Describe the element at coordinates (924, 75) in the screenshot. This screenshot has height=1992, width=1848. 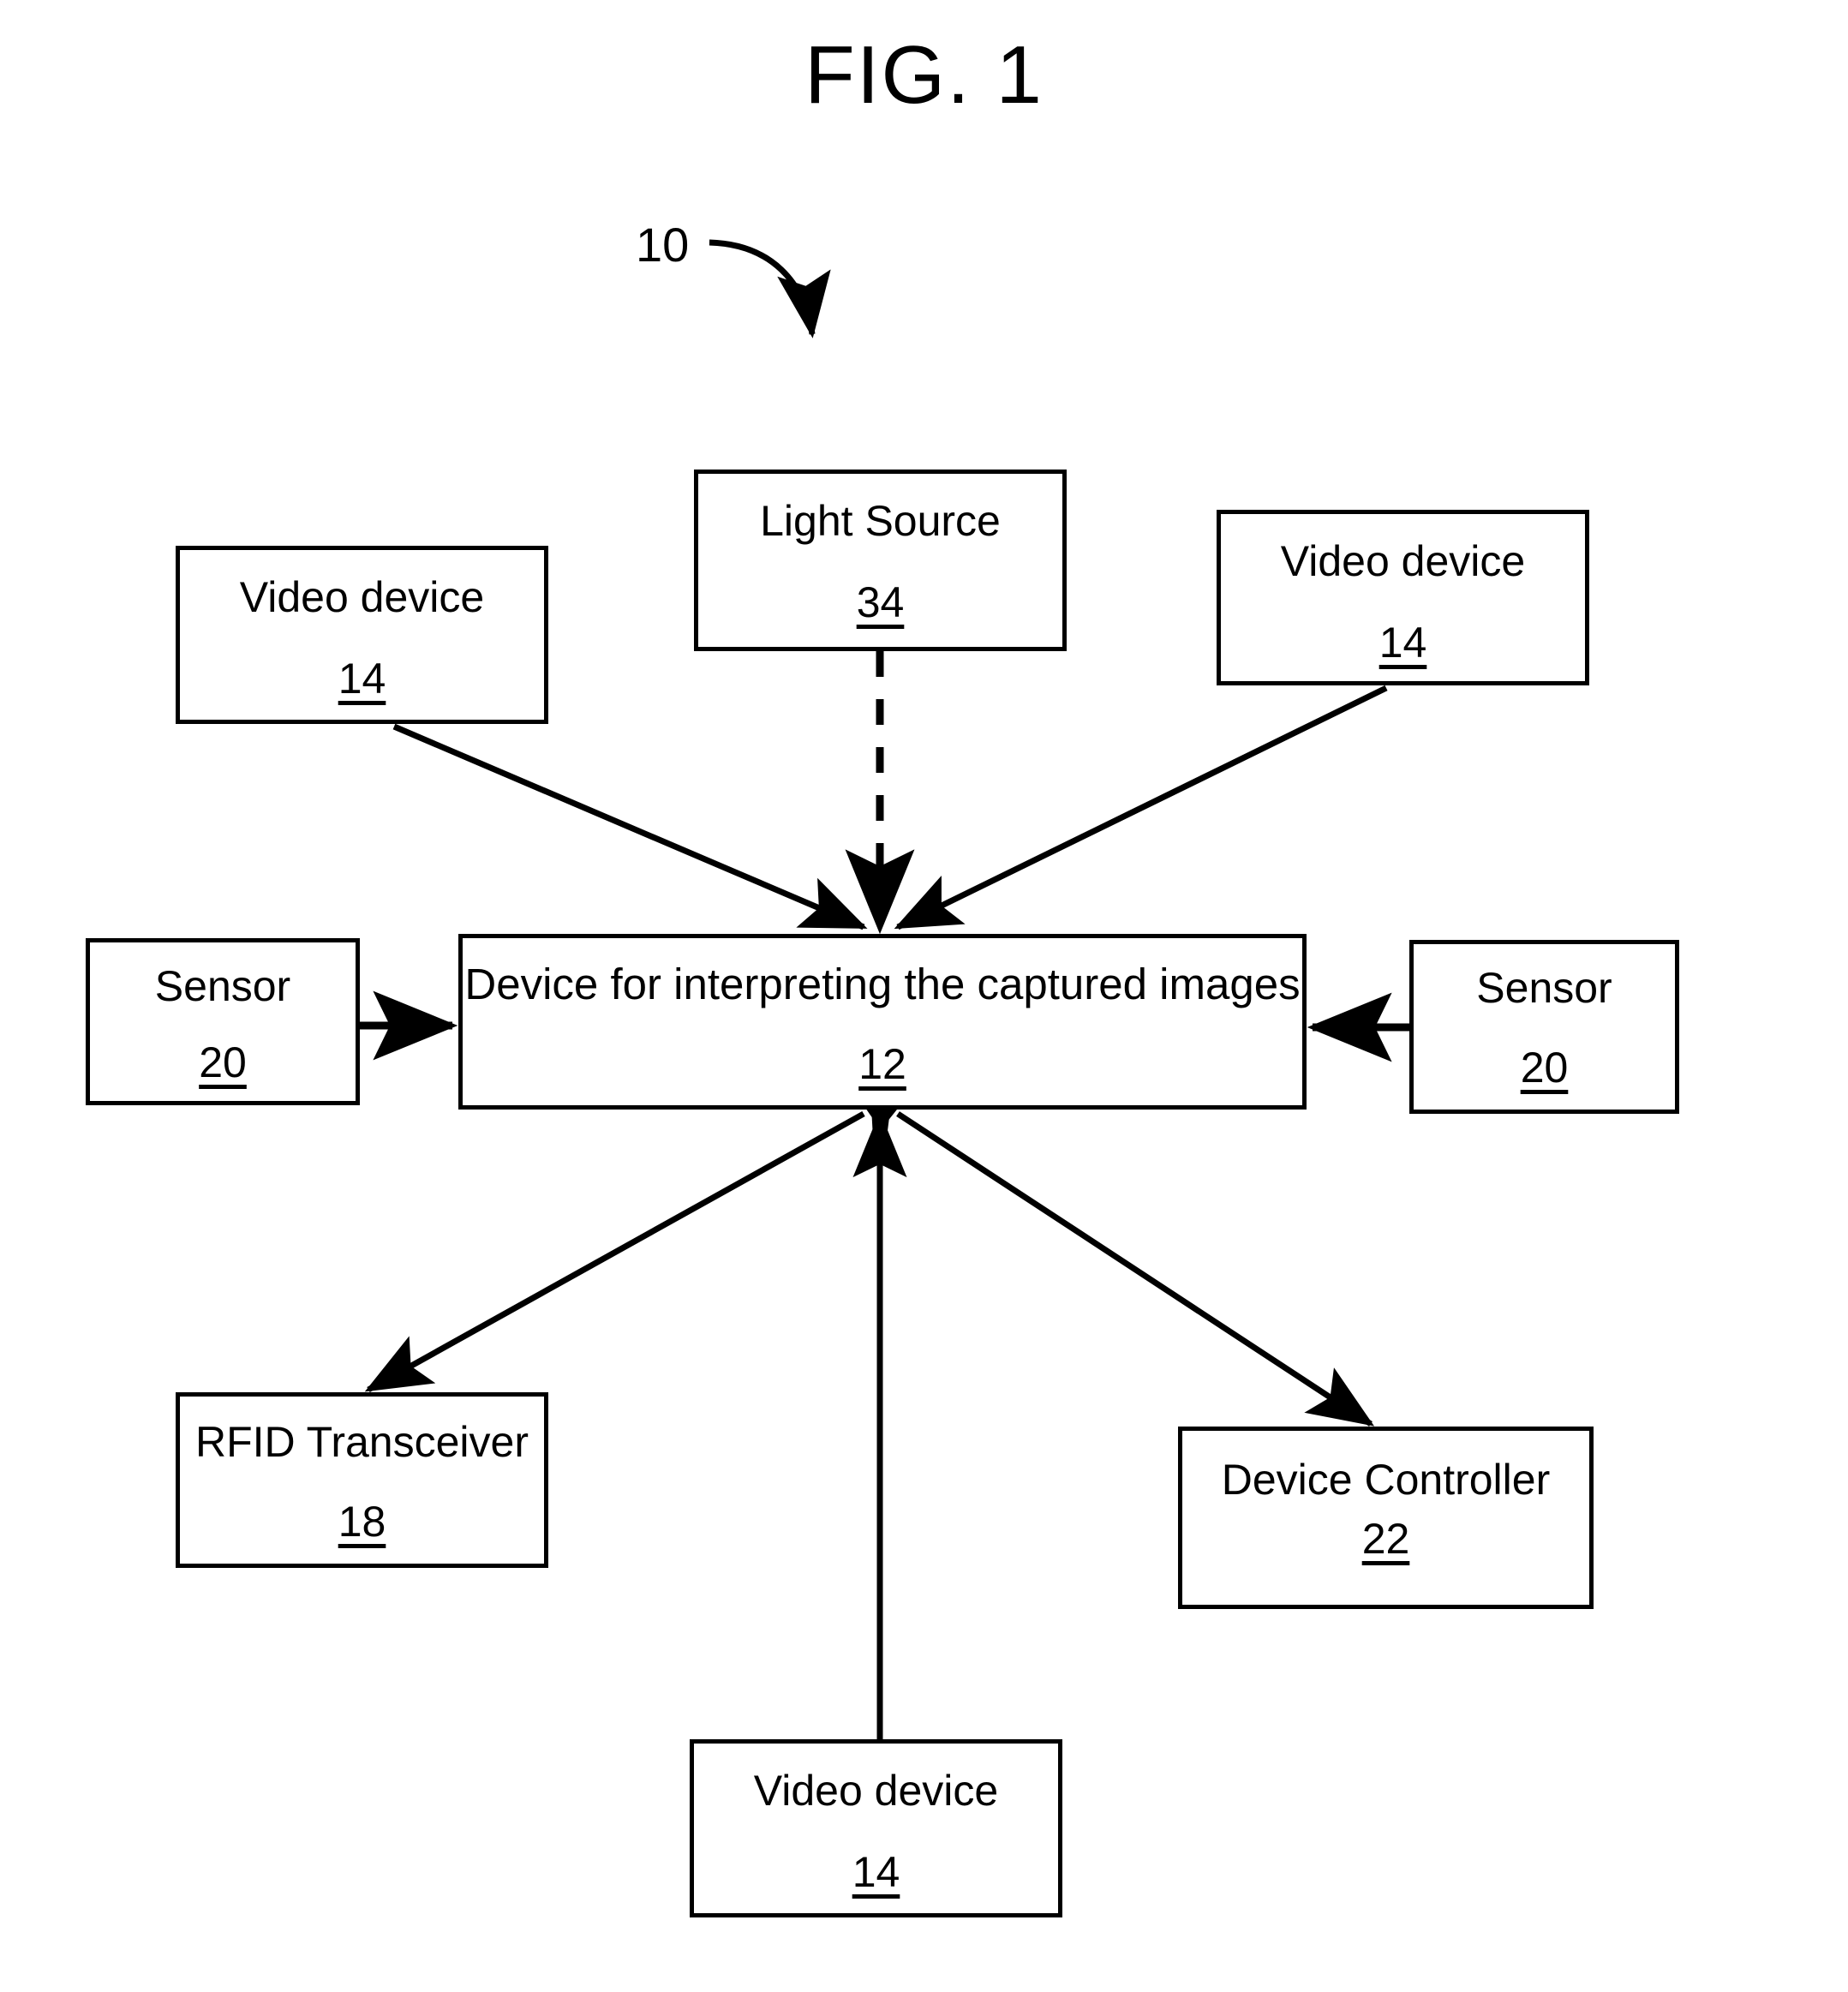
I see `page-title: FIG. 1` at that location.